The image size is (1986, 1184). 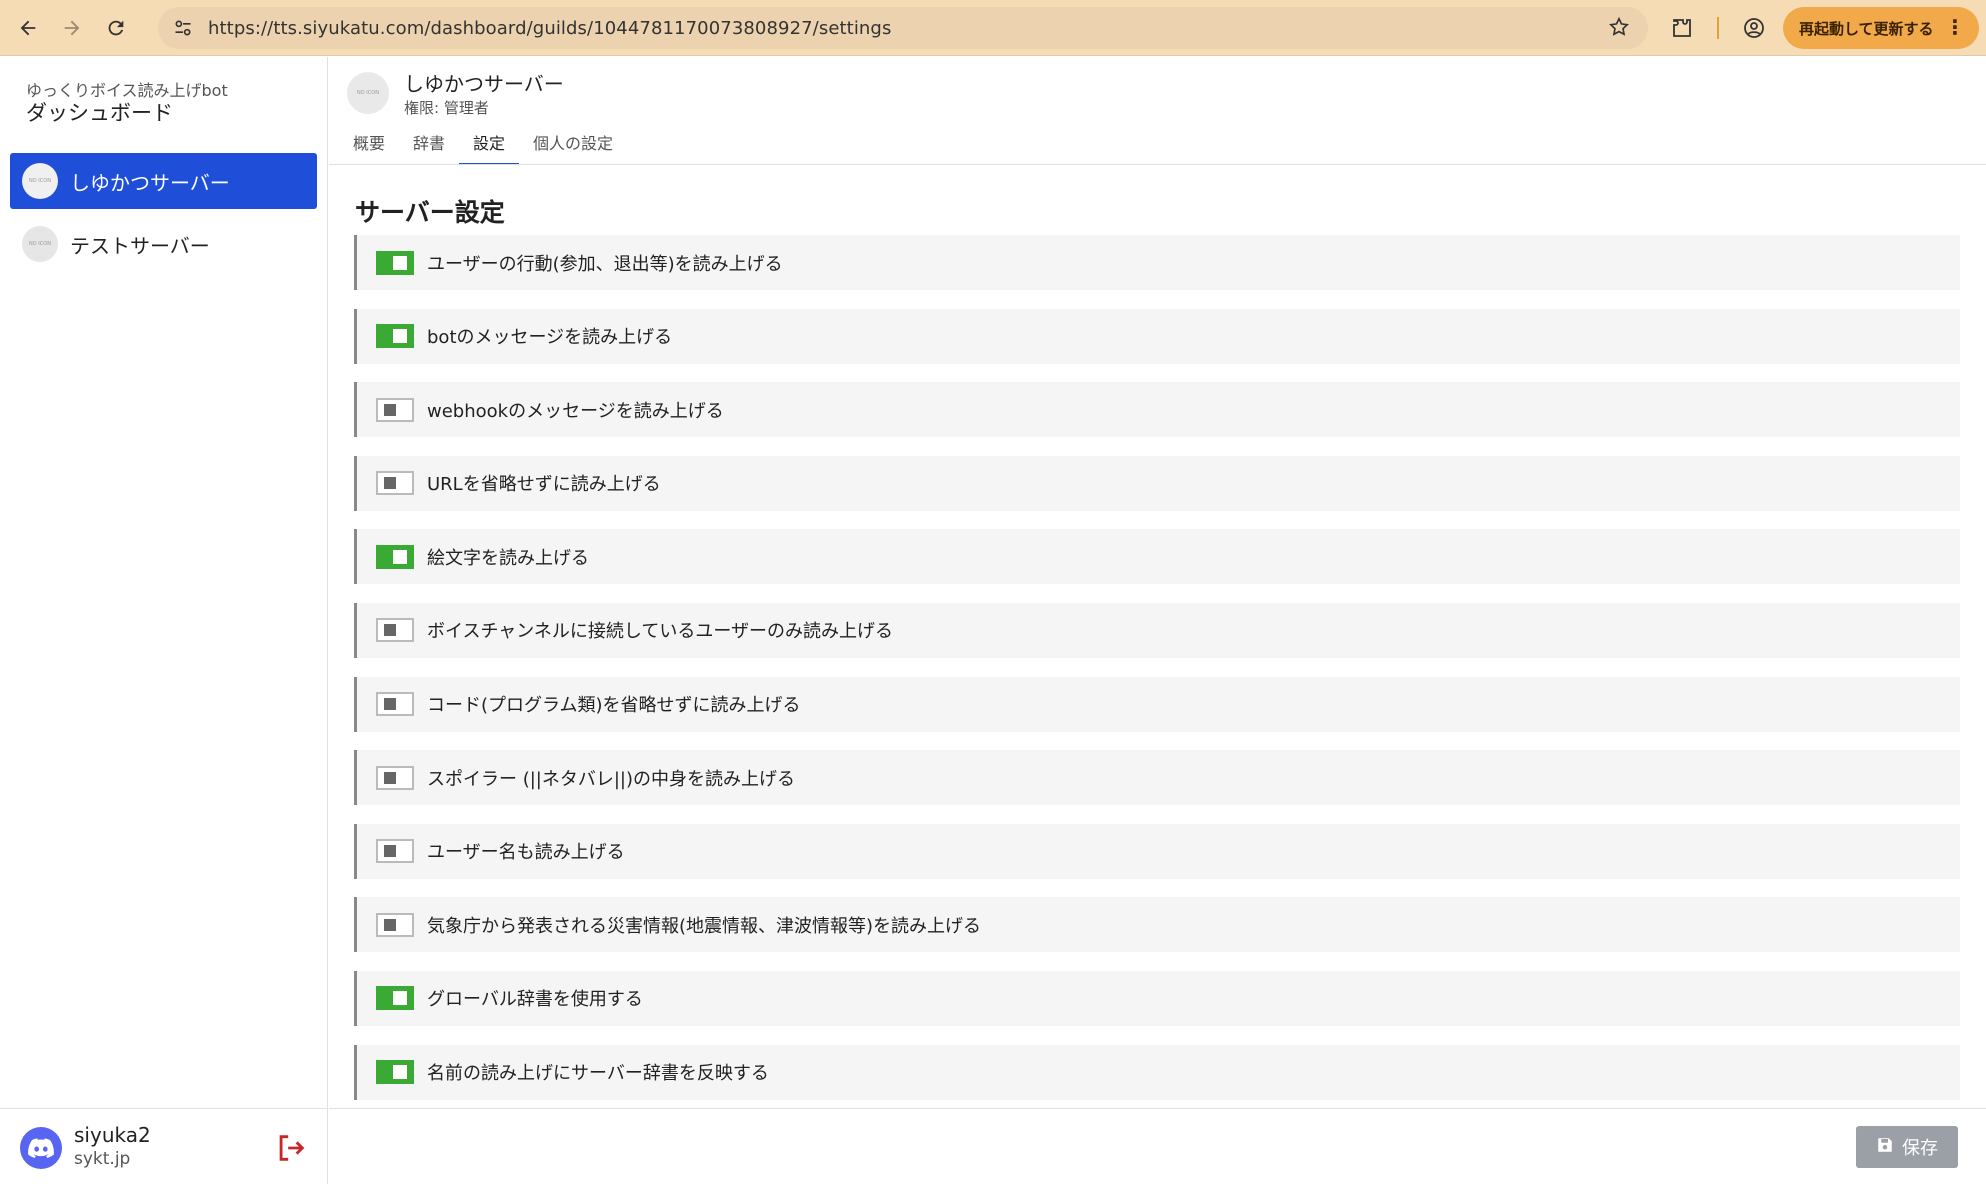 What do you see at coordinates (1885, 1147) in the screenshot?
I see `save-icon` at bounding box center [1885, 1147].